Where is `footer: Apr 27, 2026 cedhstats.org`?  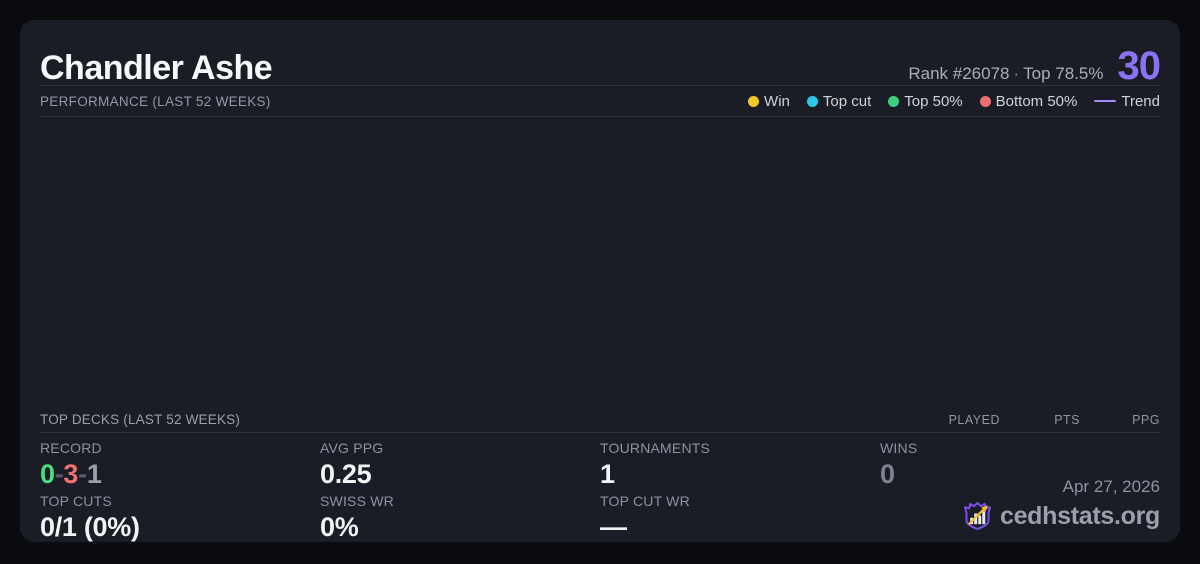 footer: Apr 27, 2026 cedhstats.org is located at coordinates (1061, 504).